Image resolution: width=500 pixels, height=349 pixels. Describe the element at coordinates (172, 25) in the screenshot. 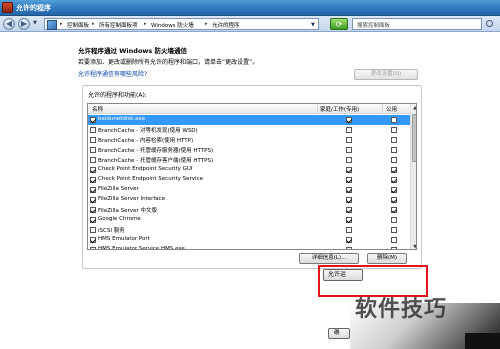

I see `breadcrumb-firewall: Windows 防火墙` at that location.